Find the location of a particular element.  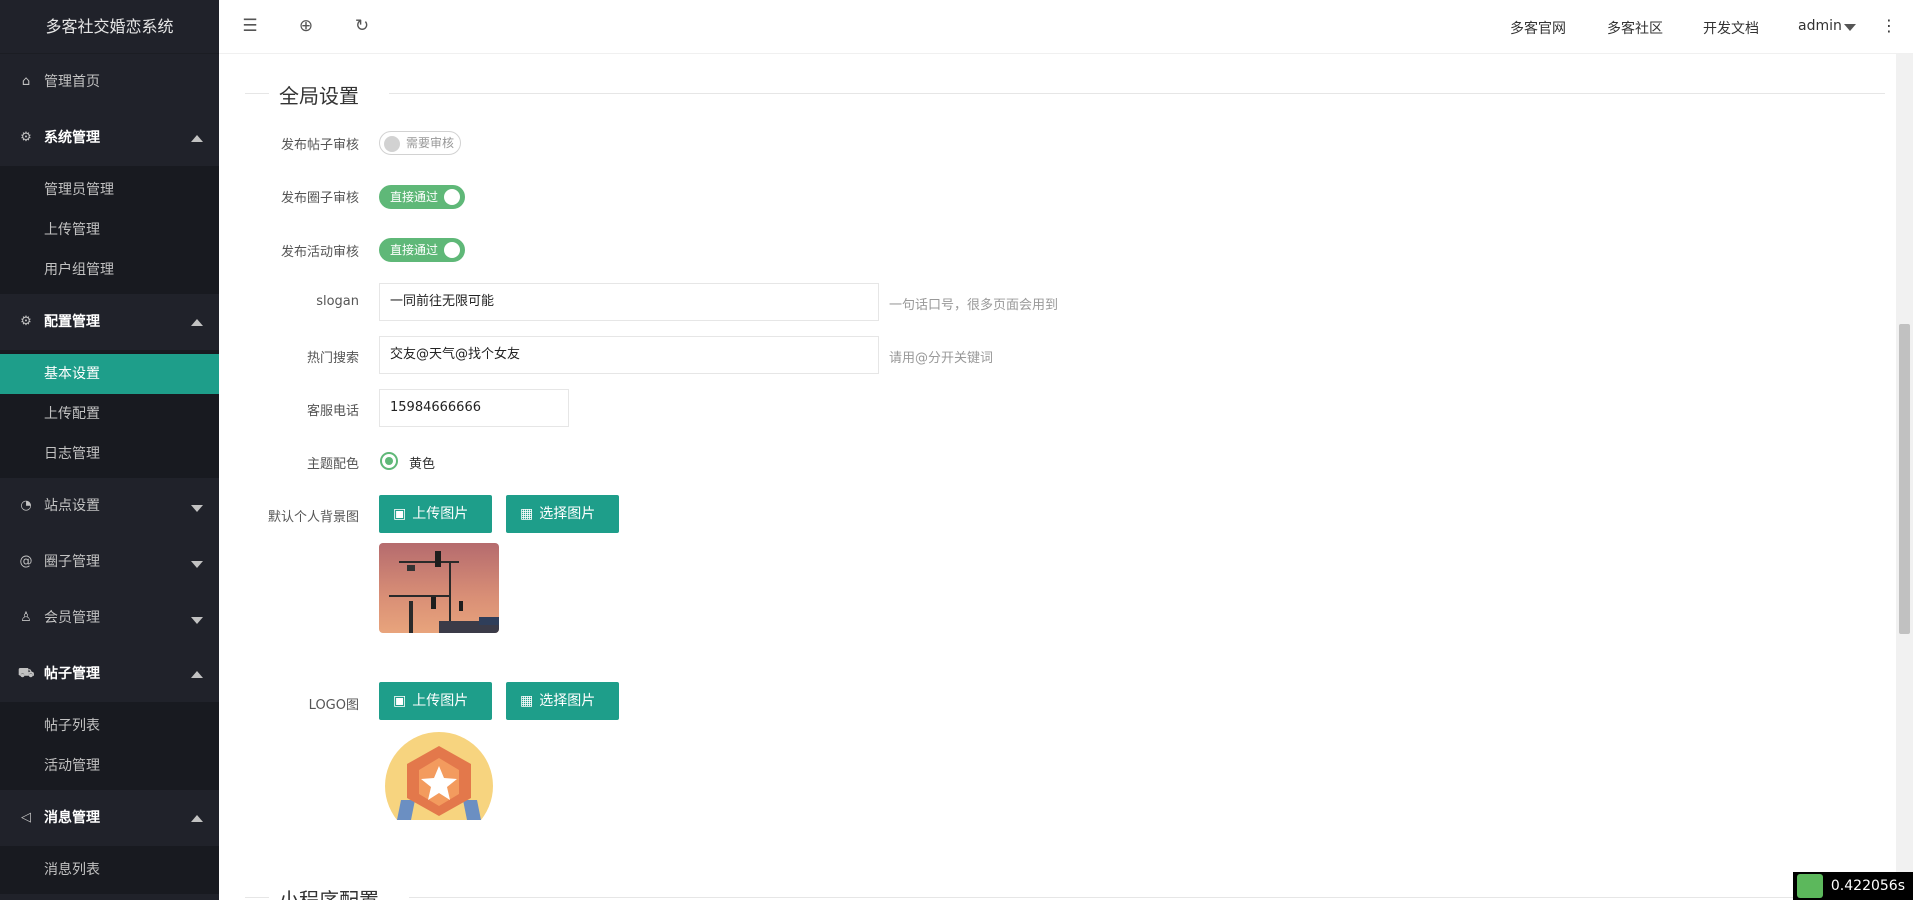

form-label: LOGO图 is located at coordinates (333, 705).